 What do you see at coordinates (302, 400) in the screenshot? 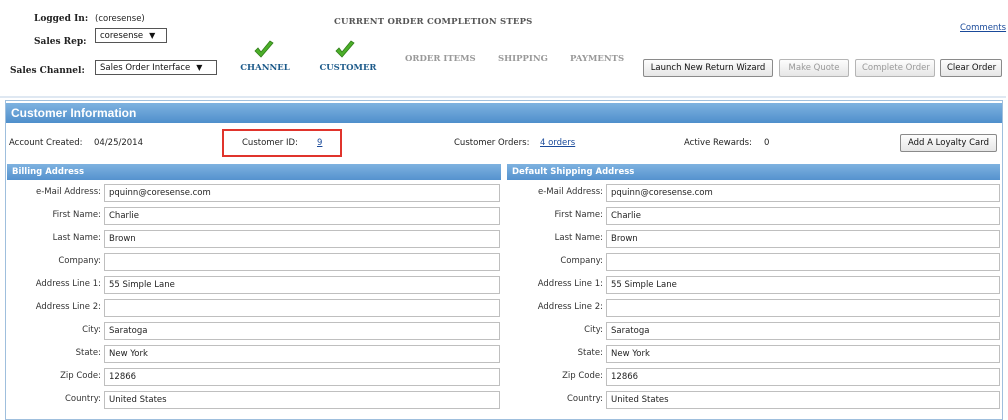
I see `billing-country-input: United States` at bounding box center [302, 400].